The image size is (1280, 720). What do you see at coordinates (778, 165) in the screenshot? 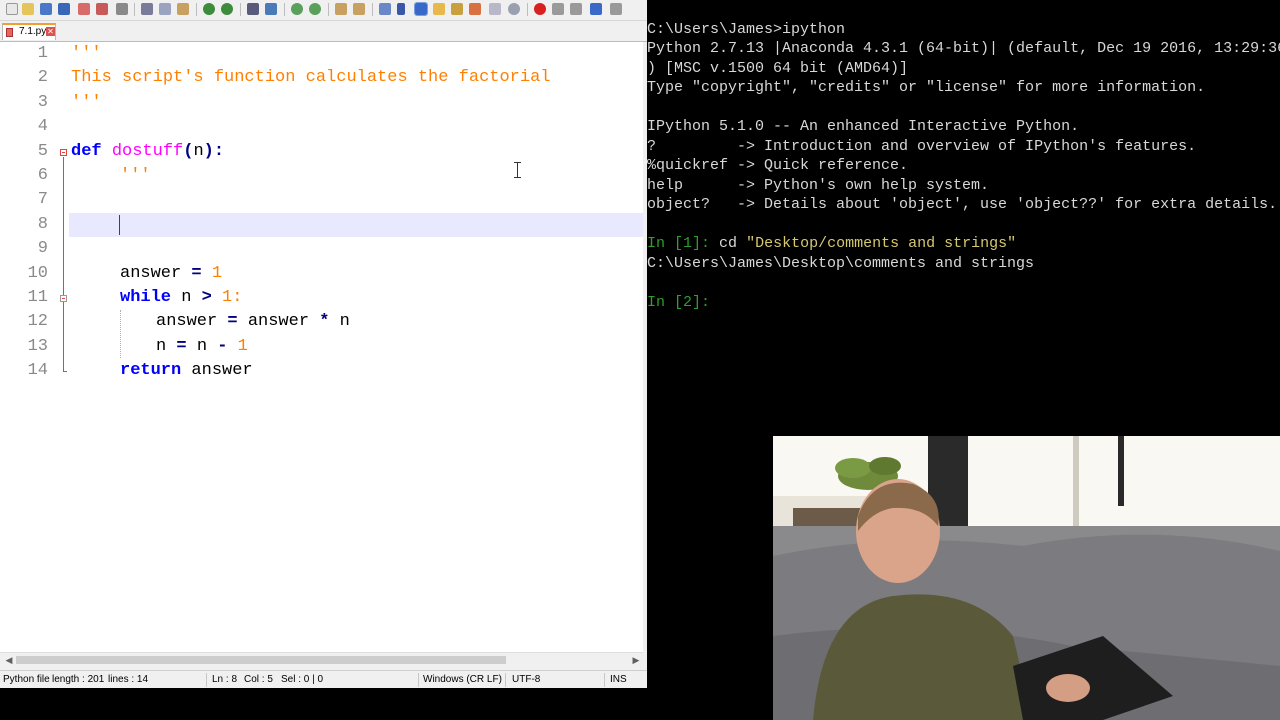
I see `console-line: %quickref -> Quick reference.` at bounding box center [778, 165].